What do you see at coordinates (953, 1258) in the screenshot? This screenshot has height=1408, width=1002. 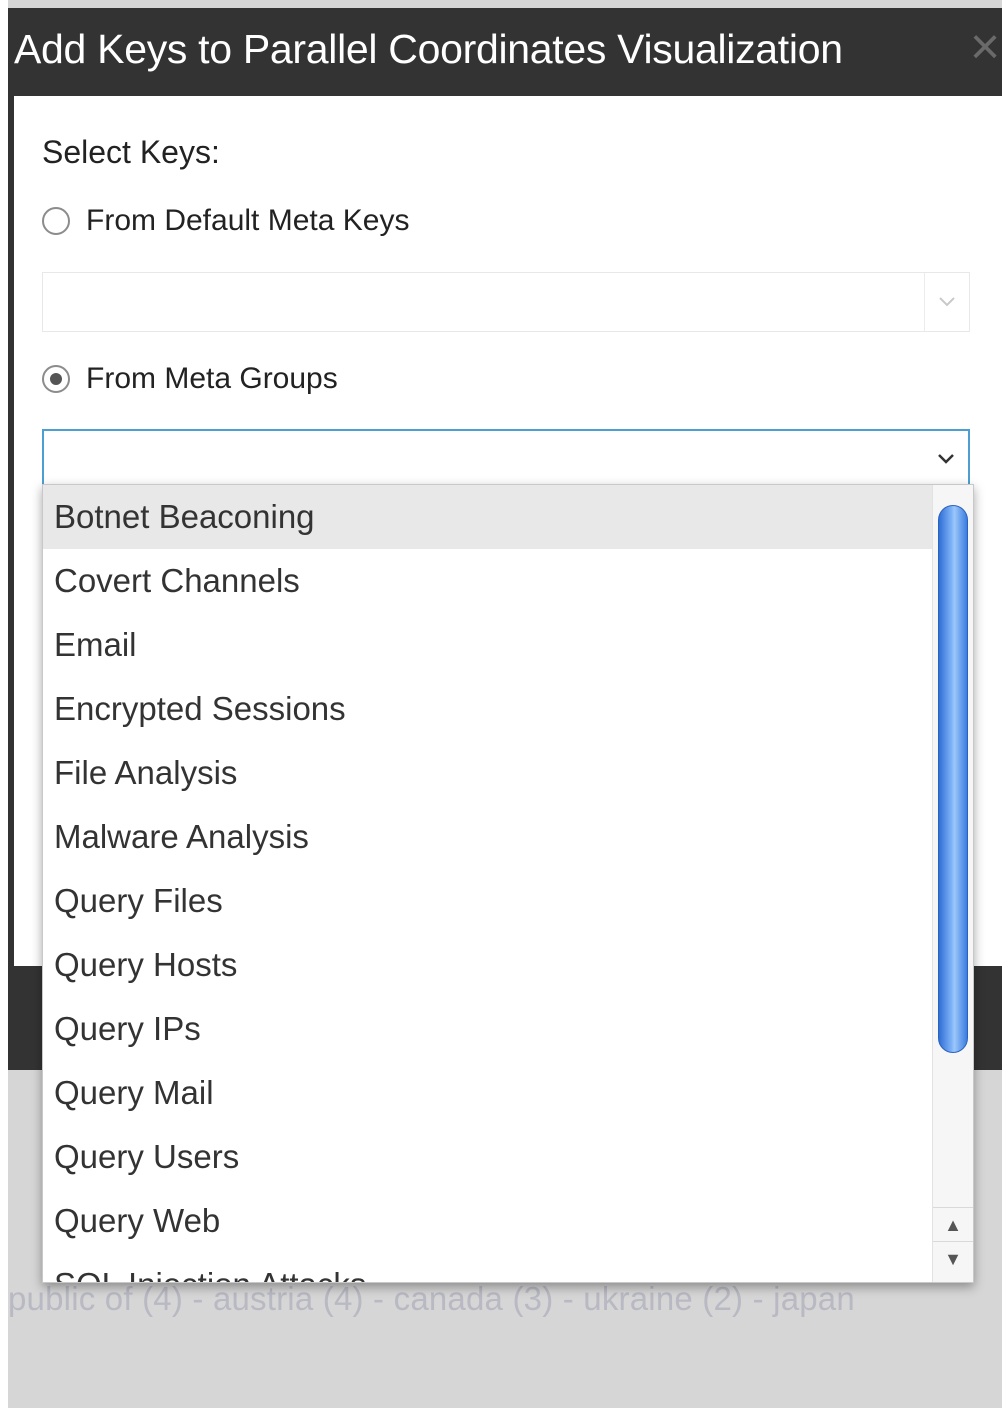 I see `arrow-down-icon: ▼` at bounding box center [953, 1258].